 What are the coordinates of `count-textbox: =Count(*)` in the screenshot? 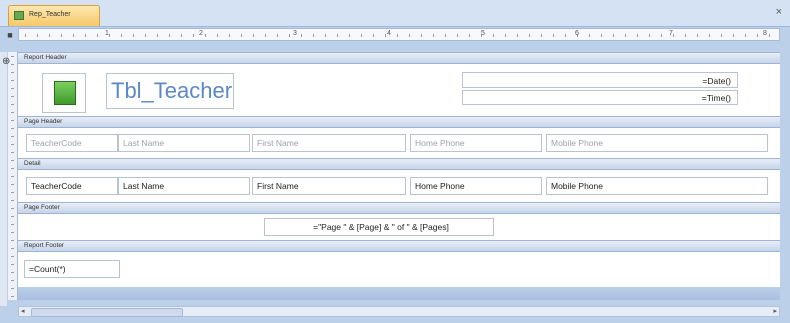 It's located at (72, 269).